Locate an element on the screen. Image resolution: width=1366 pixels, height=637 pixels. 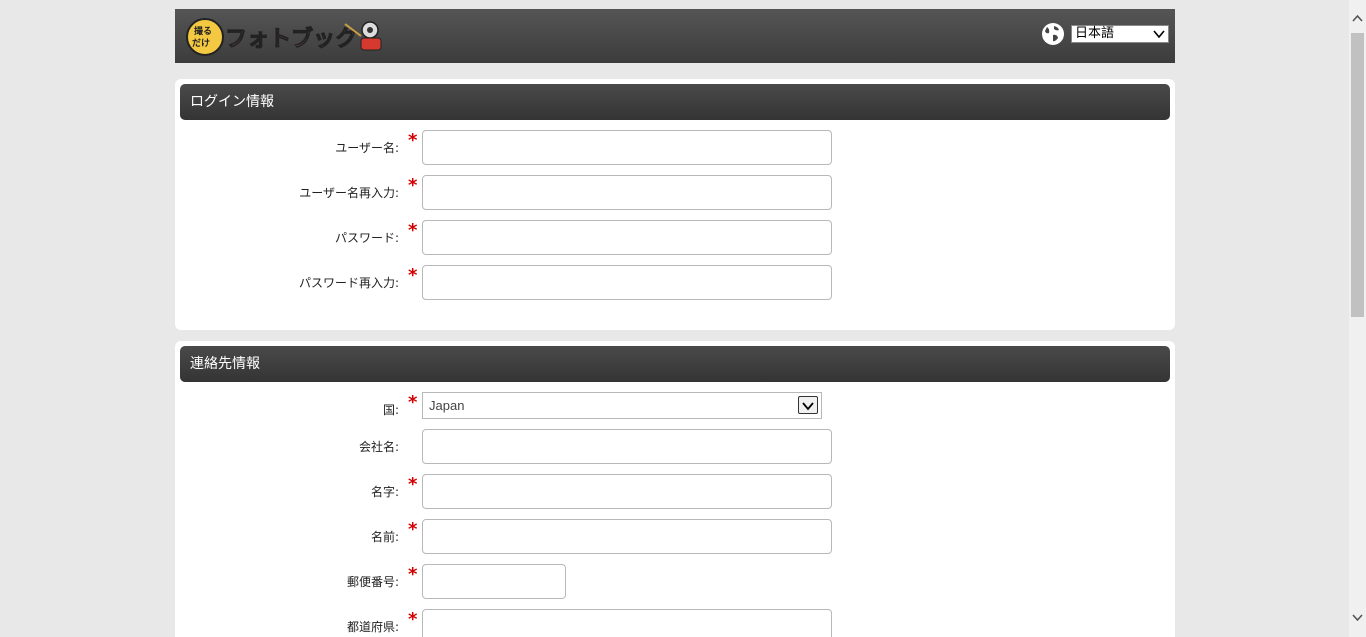
globe-icon is located at coordinates (1053, 34).